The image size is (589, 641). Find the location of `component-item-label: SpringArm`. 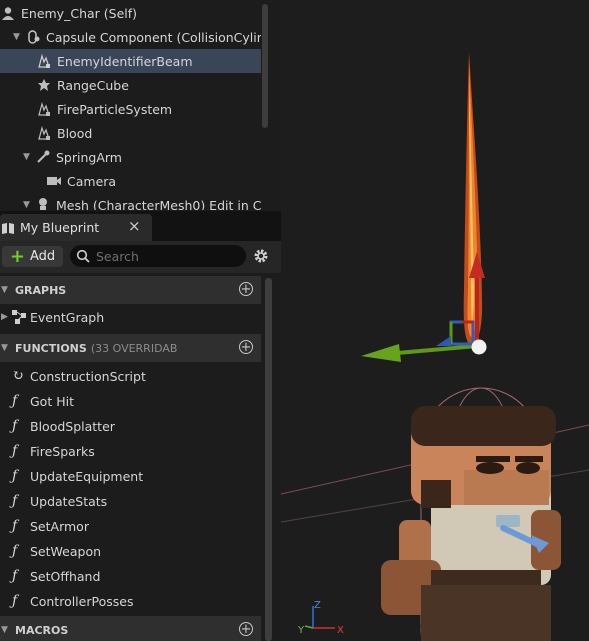

component-item-label: SpringArm is located at coordinates (89, 157).